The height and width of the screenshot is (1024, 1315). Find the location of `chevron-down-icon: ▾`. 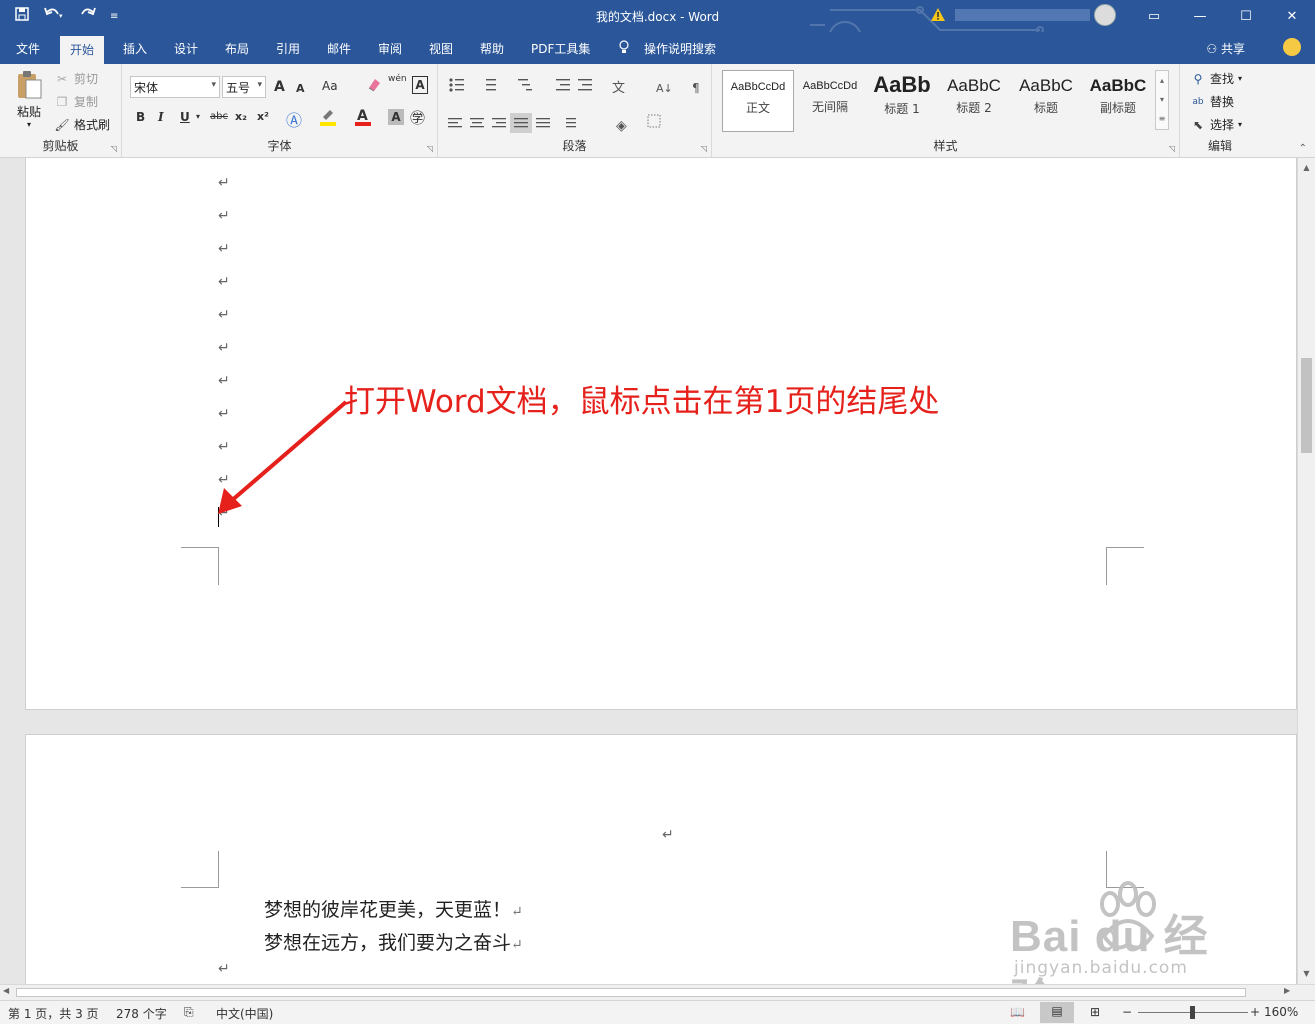

chevron-down-icon: ▾ is located at coordinates (198, 116).